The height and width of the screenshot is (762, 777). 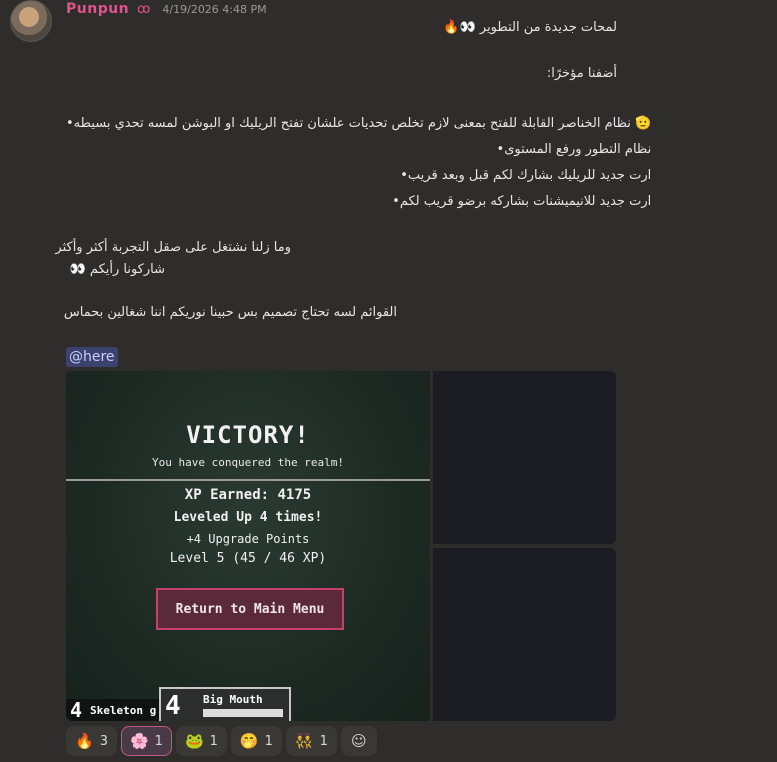 I want to click on message-header: Punpun ꝏ 4/19/2026 4:48 PM, so click(x=166, y=9).